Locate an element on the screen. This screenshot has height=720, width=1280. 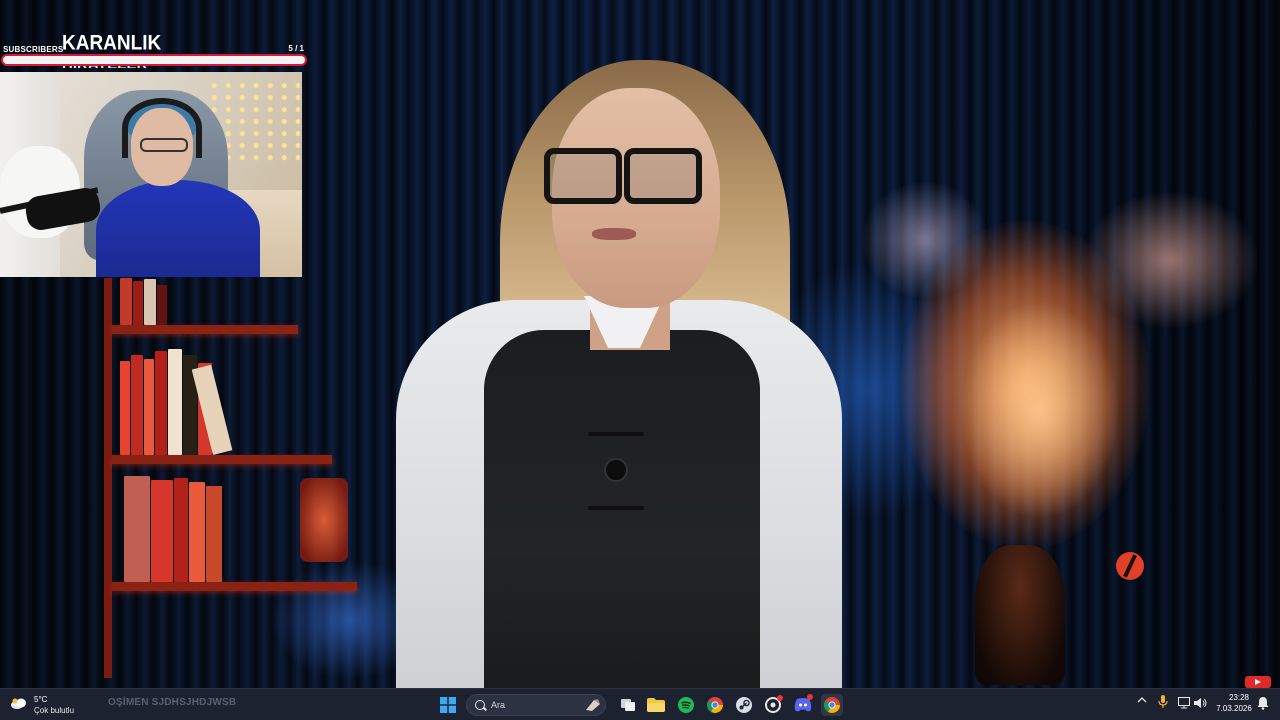
show-hidden-icons-button is located at coordinates (1142, 701).